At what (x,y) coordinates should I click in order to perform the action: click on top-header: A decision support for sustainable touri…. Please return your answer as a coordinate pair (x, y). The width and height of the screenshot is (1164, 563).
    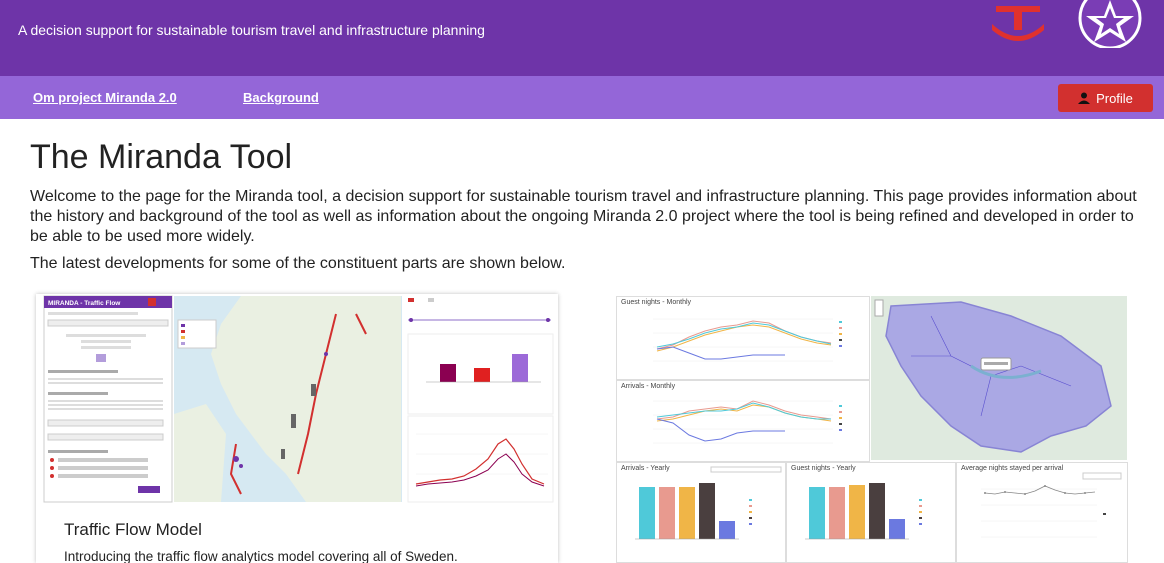
    Looking at the image, I should click on (582, 38).